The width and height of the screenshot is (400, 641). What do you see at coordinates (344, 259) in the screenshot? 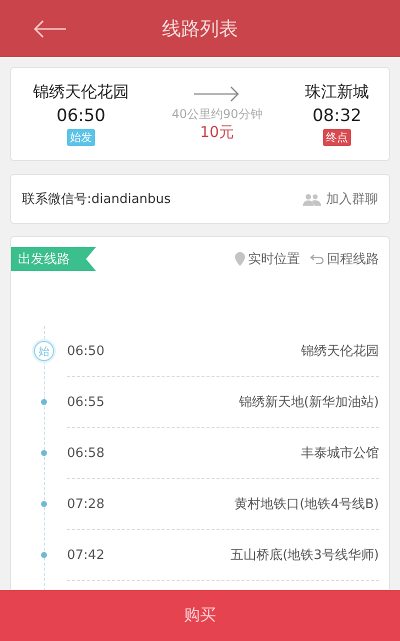
I see `return-route-button: 回程线路` at bounding box center [344, 259].